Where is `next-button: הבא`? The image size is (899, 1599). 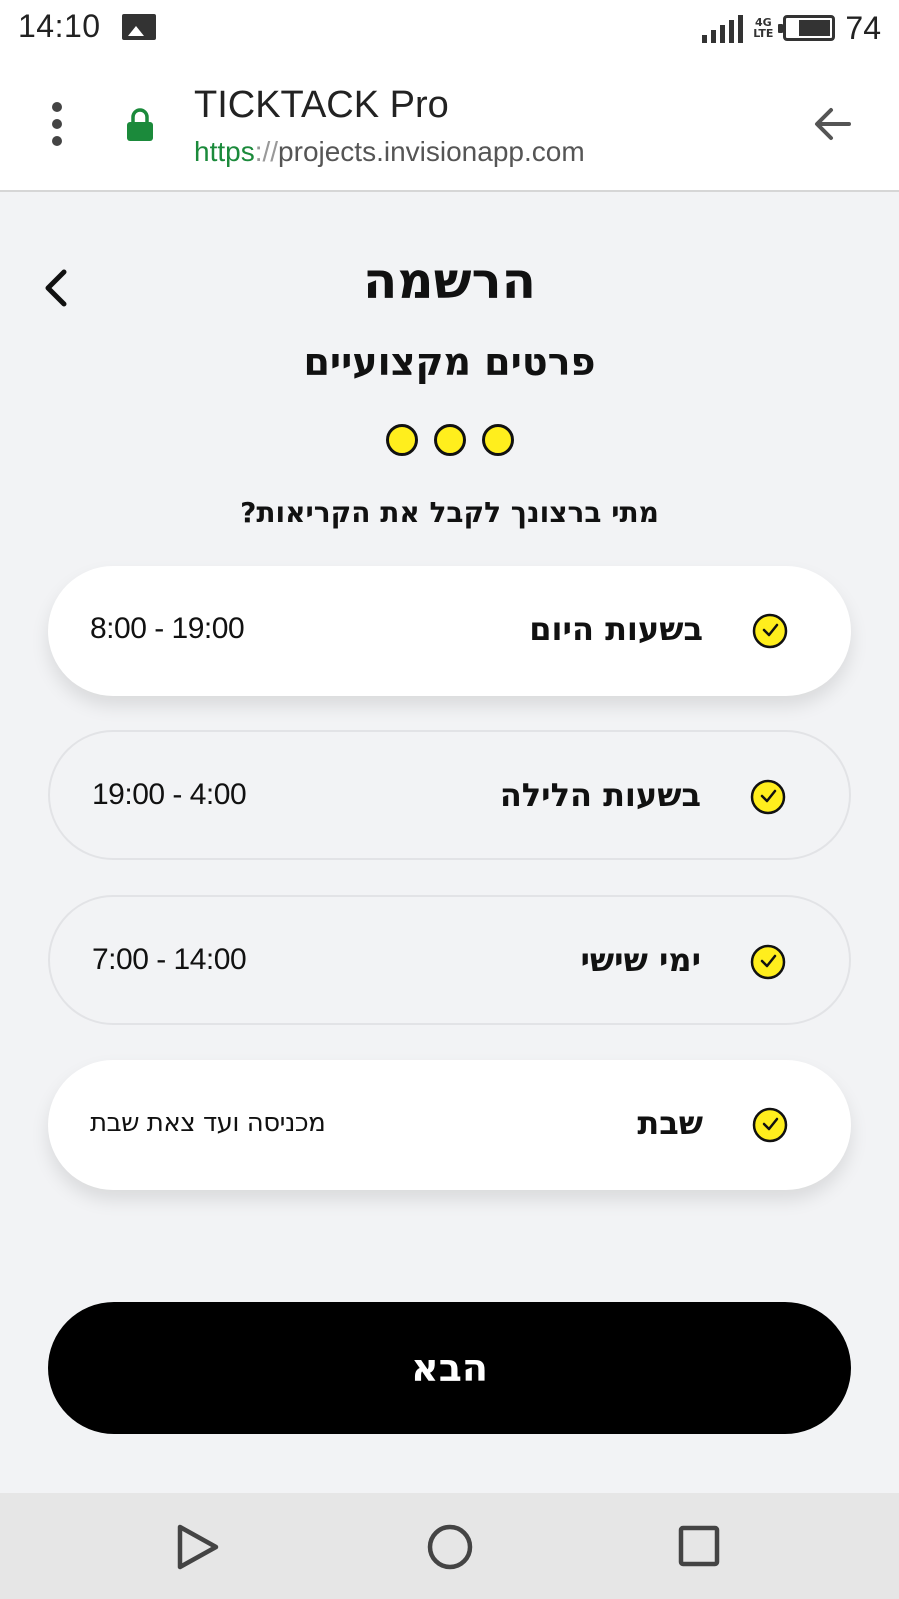 next-button: הבא is located at coordinates (449, 1368).